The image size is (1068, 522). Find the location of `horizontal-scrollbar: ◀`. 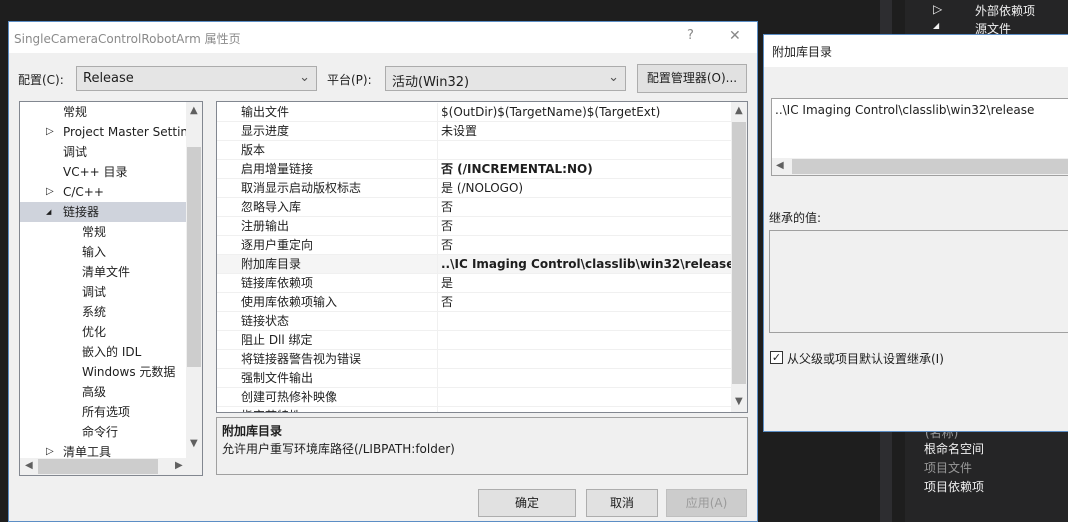

horizontal-scrollbar: ◀ is located at coordinates (920, 166).